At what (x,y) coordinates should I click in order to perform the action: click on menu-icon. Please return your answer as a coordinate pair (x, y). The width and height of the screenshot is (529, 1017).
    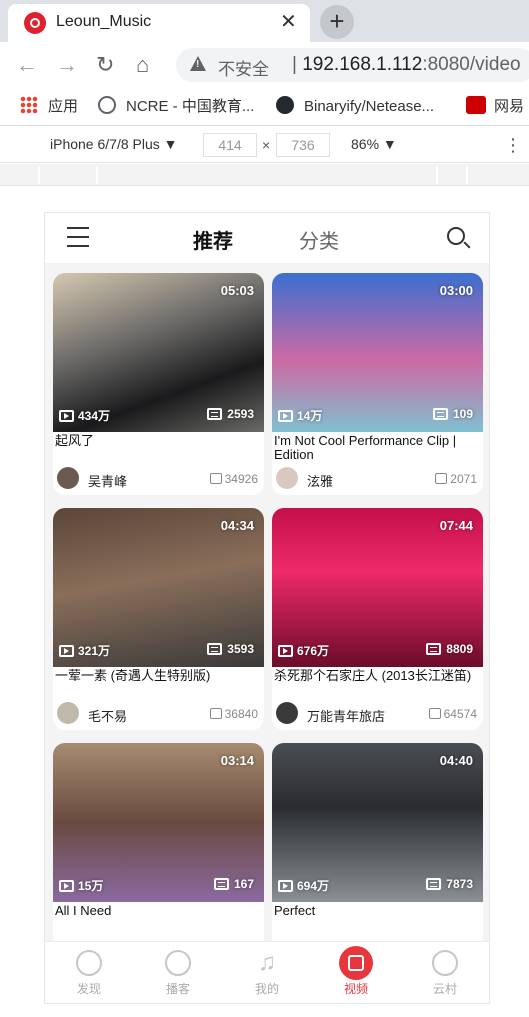
    Looking at the image, I should click on (78, 237).